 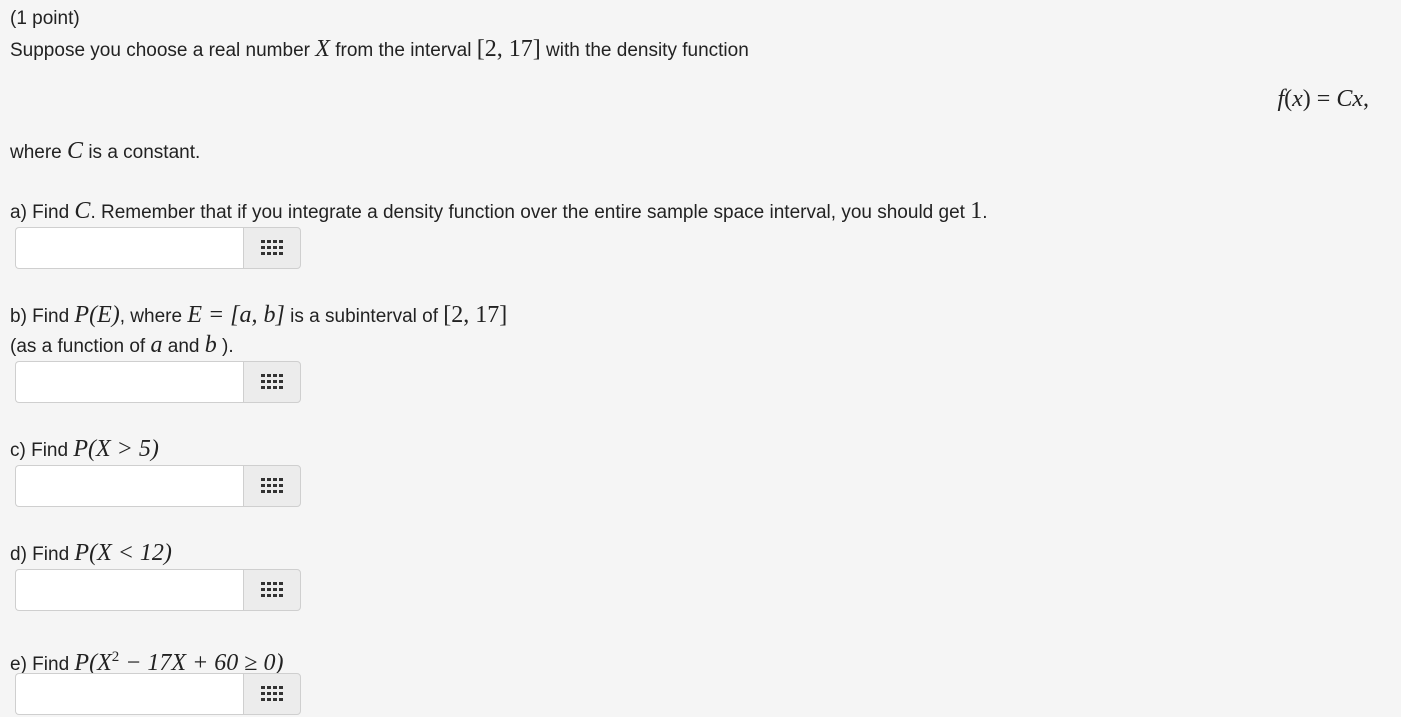 I want to click on answer-c-input, so click(x=129, y=486).